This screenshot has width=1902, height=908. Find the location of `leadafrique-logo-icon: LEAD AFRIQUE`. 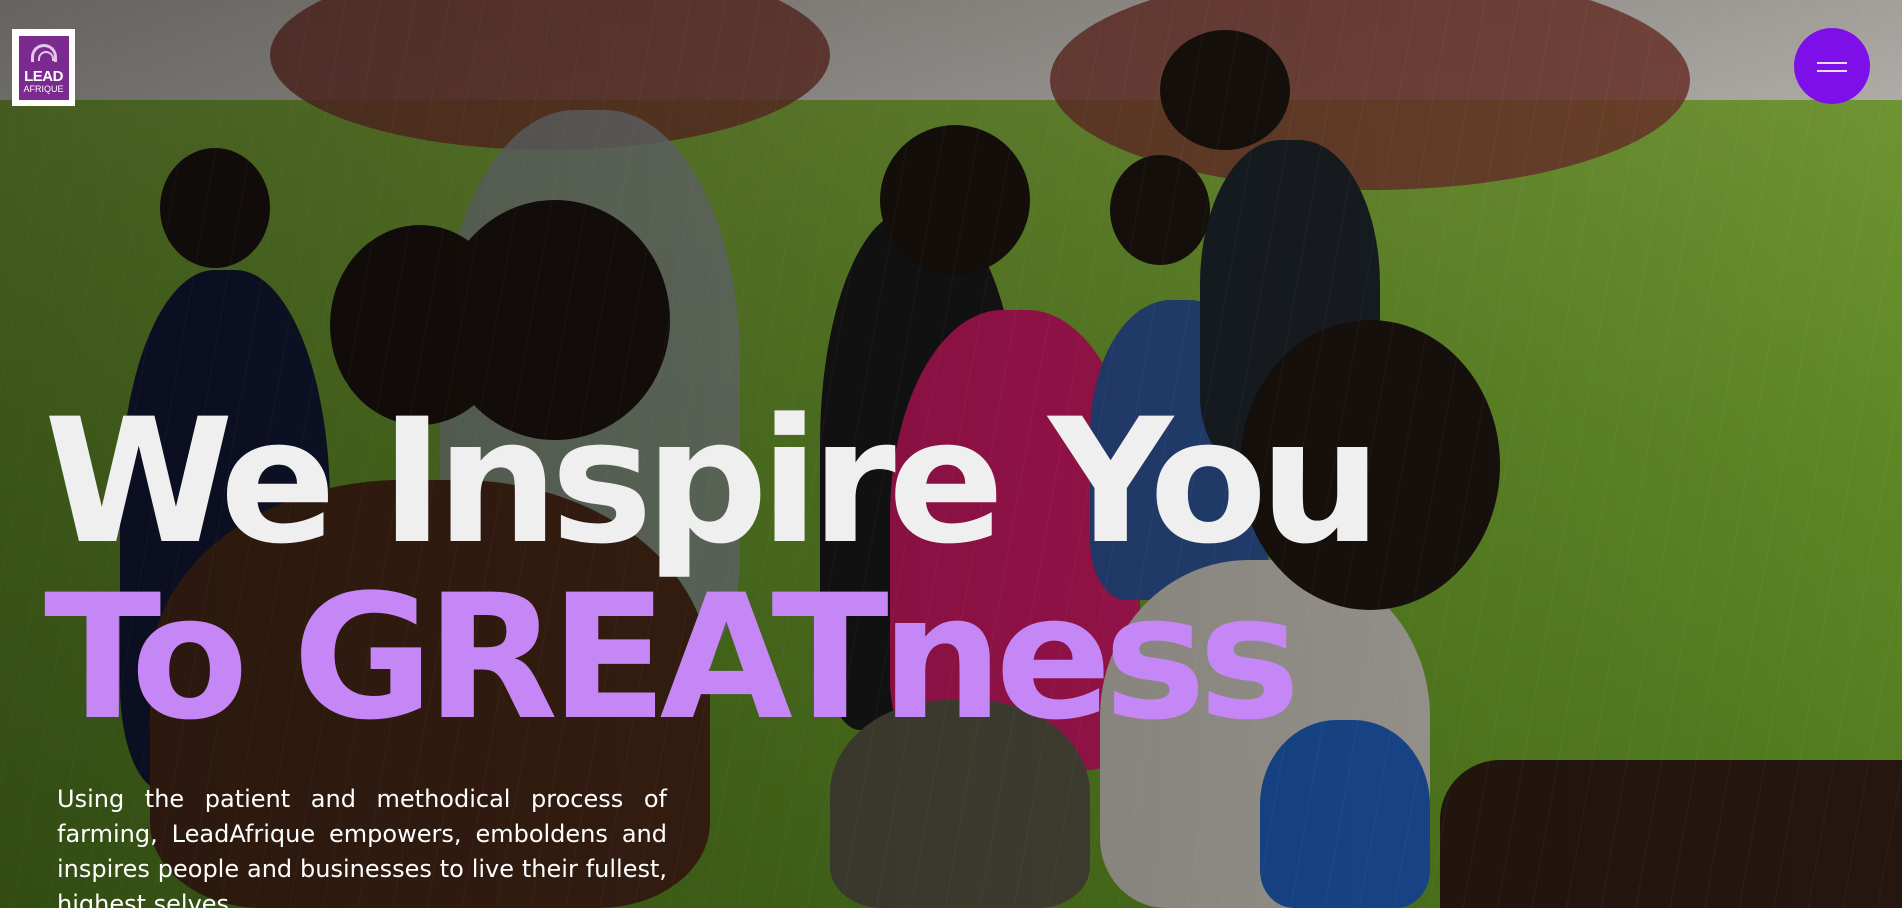

leadafrique-logo-icon: LEAD AFRIQUE is located at coordinates (43, 67).